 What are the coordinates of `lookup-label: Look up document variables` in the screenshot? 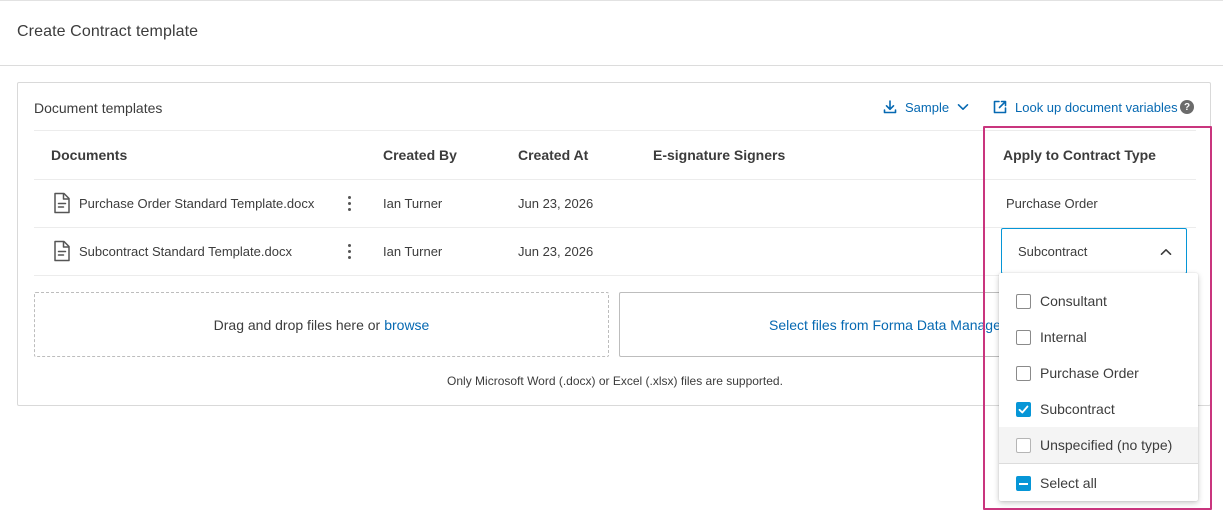 It's located at (1096, 107).